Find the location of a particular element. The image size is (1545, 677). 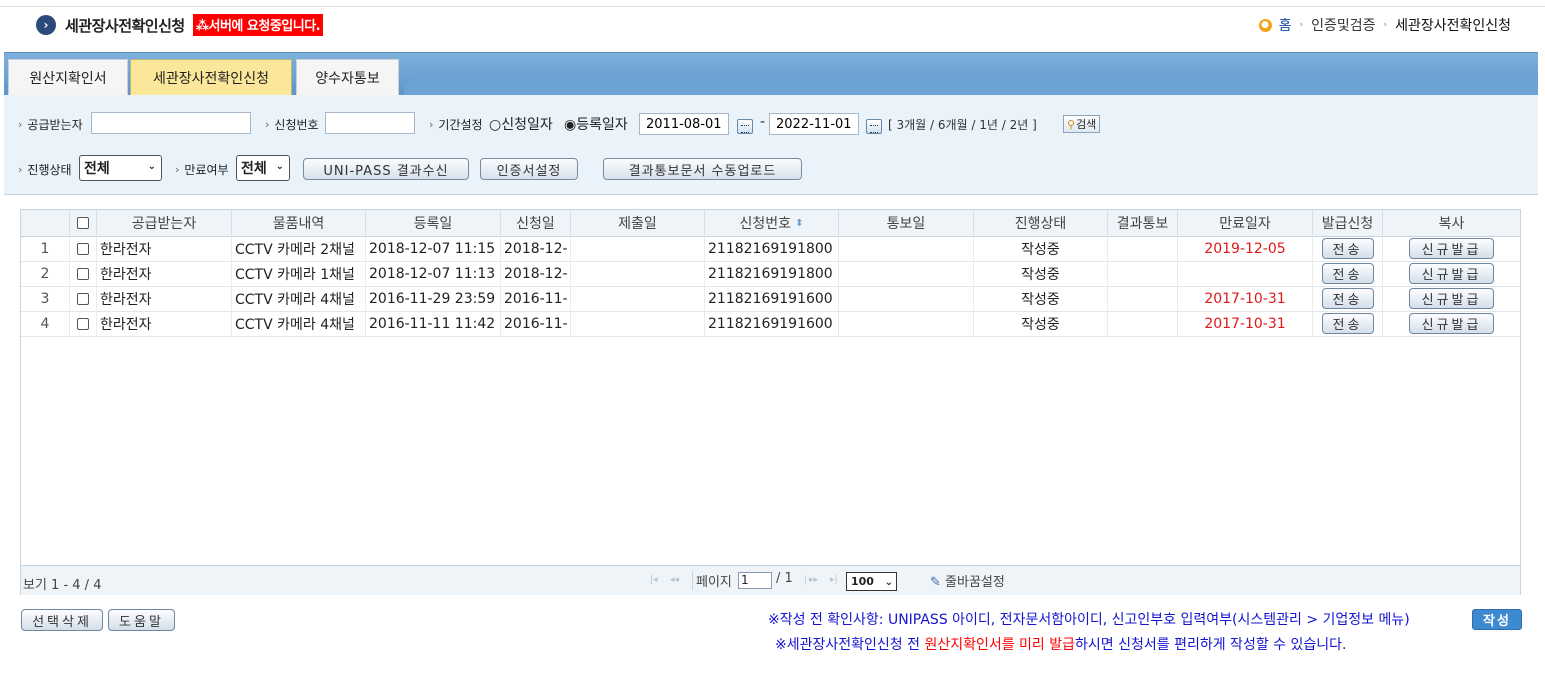

header-supplier: 공급받는자 is located at coordinates (164, 223).